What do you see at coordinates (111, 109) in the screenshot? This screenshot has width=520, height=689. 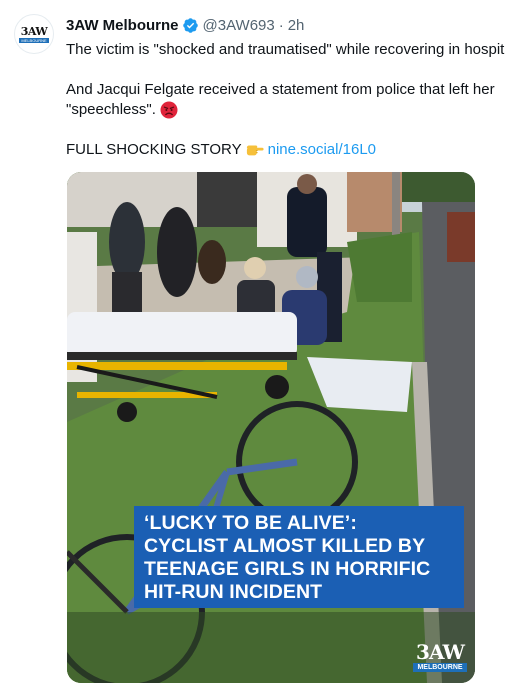 I see `tweet-text-quote: "speechless".` at bounding box center [111, 109].